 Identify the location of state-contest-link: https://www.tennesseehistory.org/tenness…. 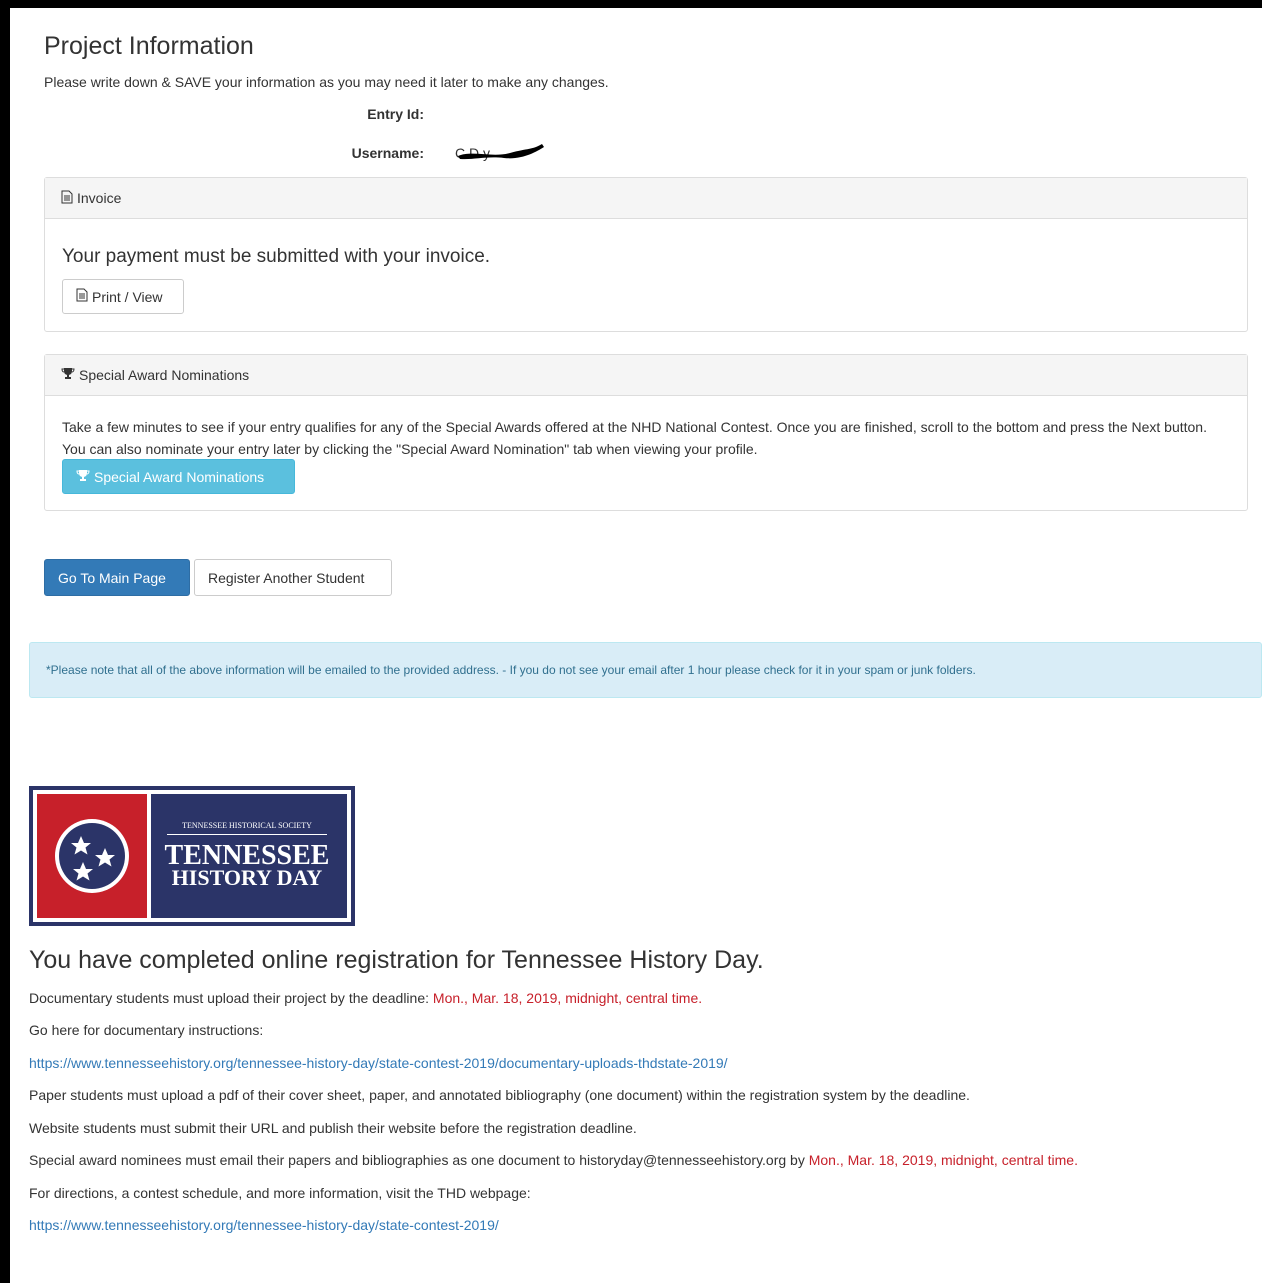
(264, 1225).